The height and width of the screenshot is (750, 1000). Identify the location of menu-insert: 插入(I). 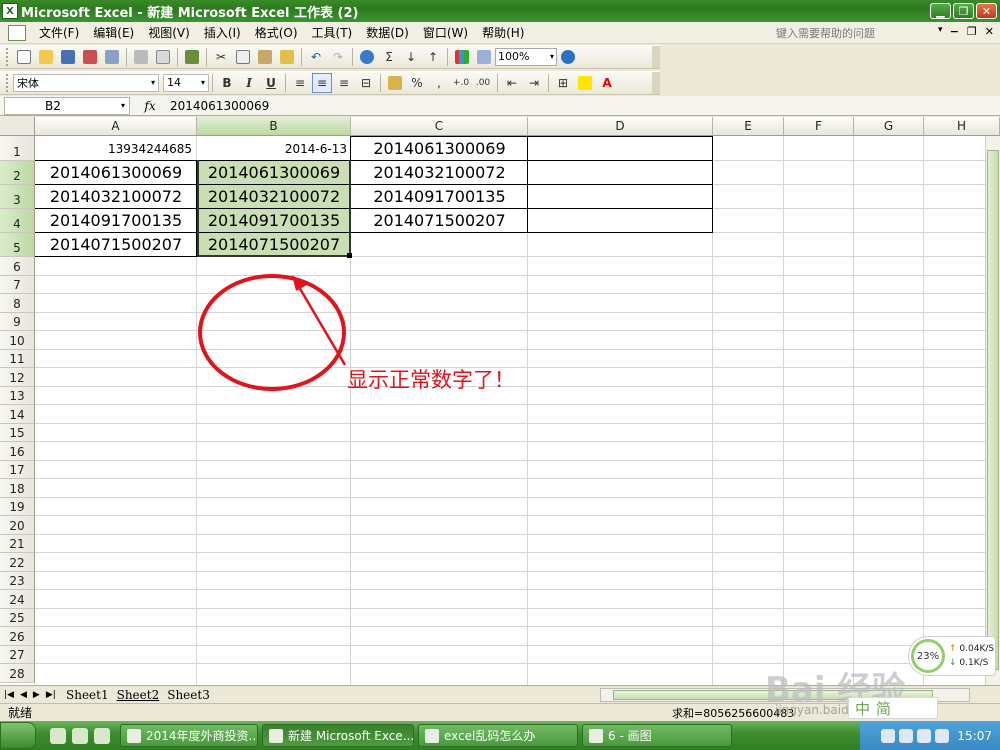
(222, 32).